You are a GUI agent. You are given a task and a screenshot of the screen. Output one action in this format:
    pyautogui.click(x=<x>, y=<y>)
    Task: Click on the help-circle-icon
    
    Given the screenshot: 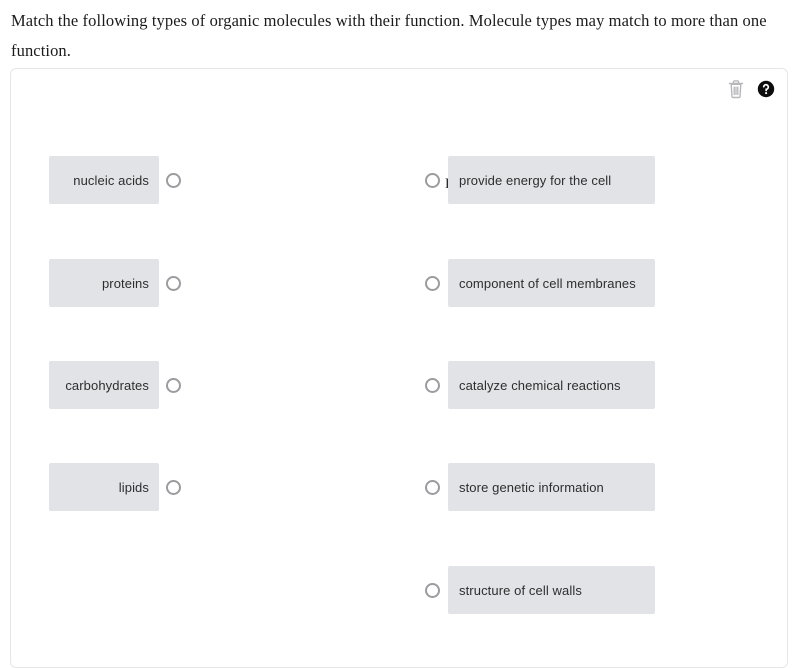 What is the action you would take?
    pyautogui.click(x=766, y=89)
    